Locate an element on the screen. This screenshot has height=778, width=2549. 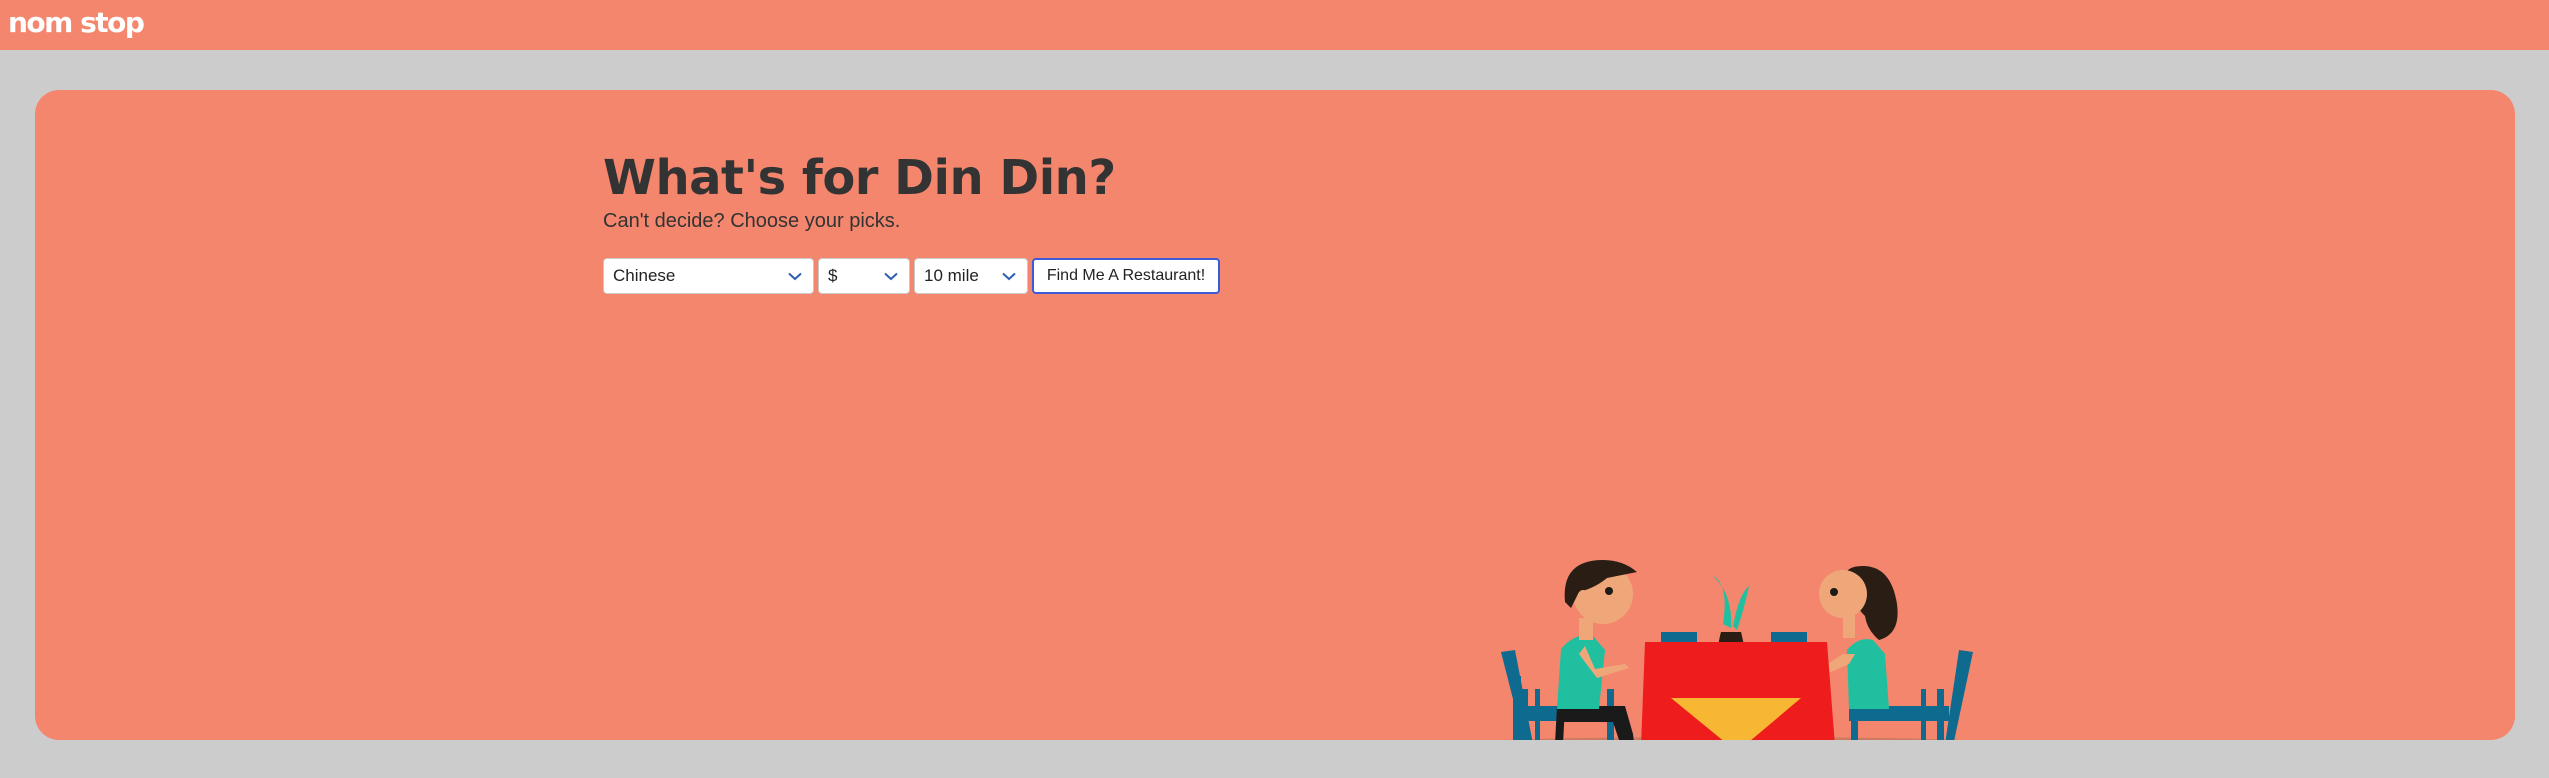
find-restaurant-button: Find Me A Restaurant! is located at coordinates (1126, 276).